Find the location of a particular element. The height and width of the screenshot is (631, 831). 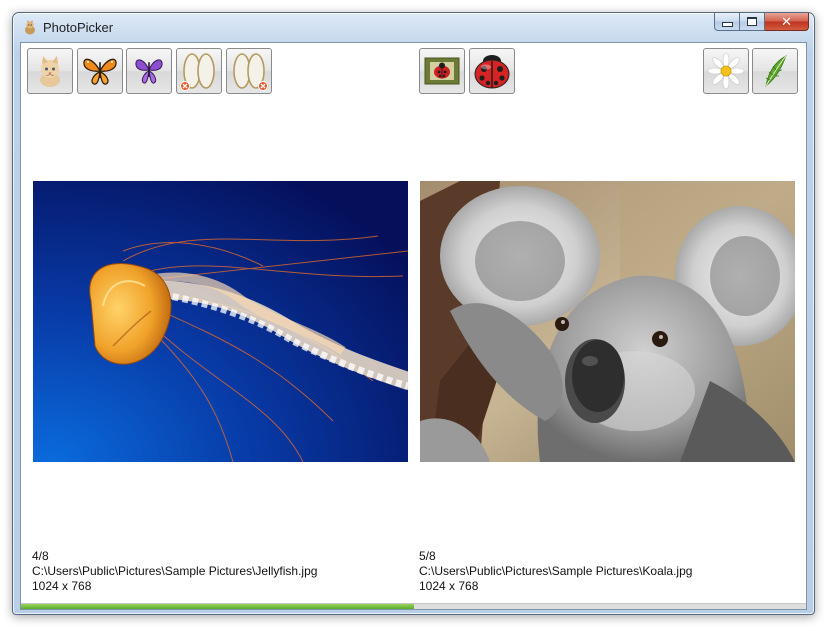

daisy-button is located at coordinates (726, 71).